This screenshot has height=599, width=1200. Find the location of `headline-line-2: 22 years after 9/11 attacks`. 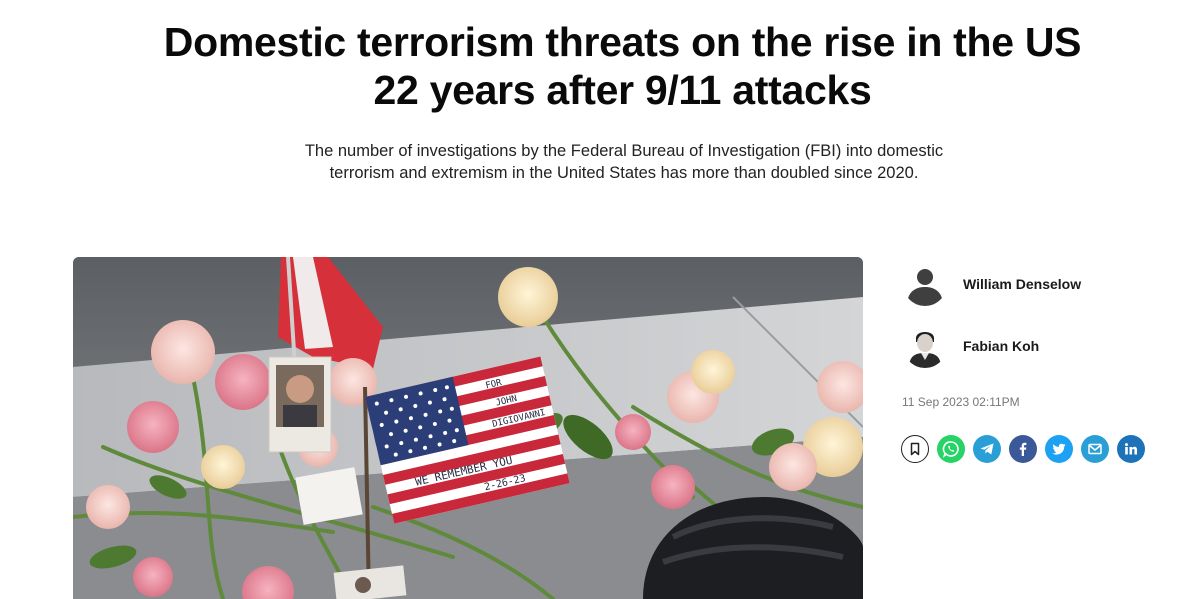

headline-line-2: 22 years after 9/11 attacks is located at coordinates (622, 90).